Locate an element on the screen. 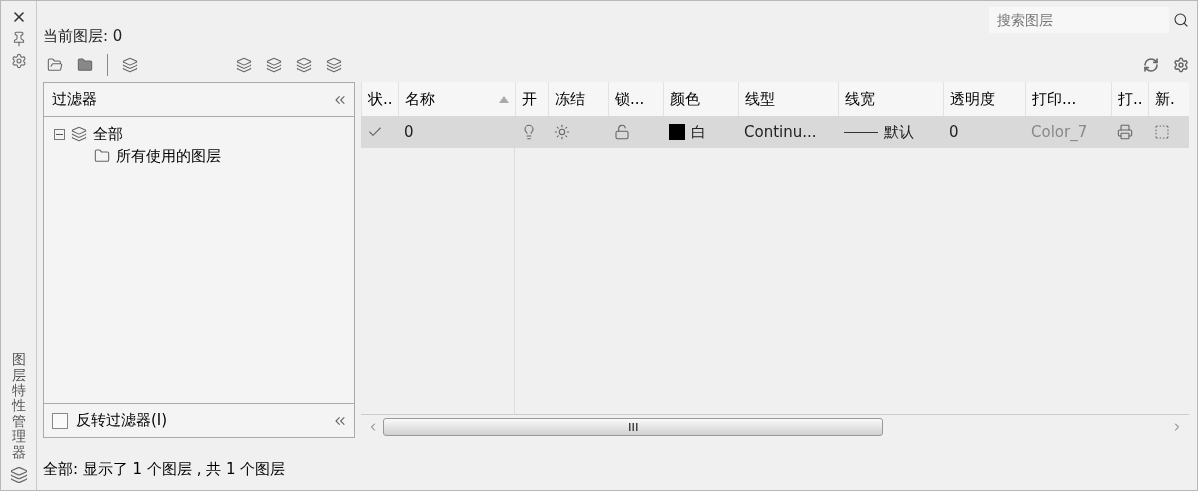 The width and height of the screenshot is (1198, 491). search-field: 搜索图层 is located at coordinates (1079, 20).